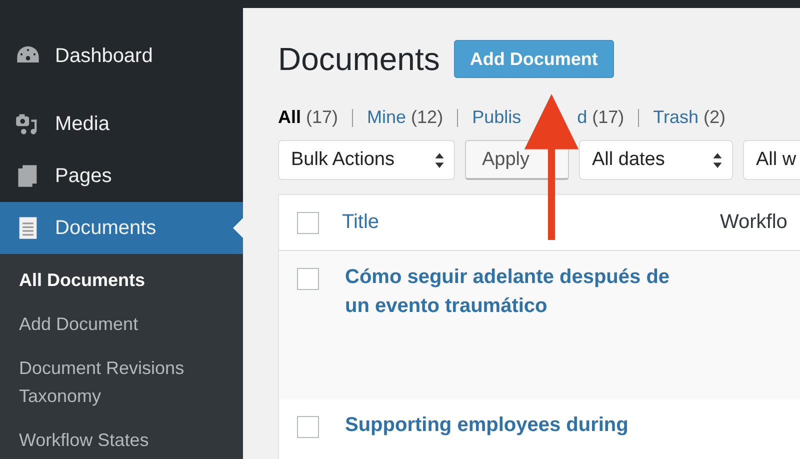 This screenshot has width=800, height=459. Describe the element at coordinates (119, 324) in the screenshot. I see `submenu-item: Add Document` at that location.